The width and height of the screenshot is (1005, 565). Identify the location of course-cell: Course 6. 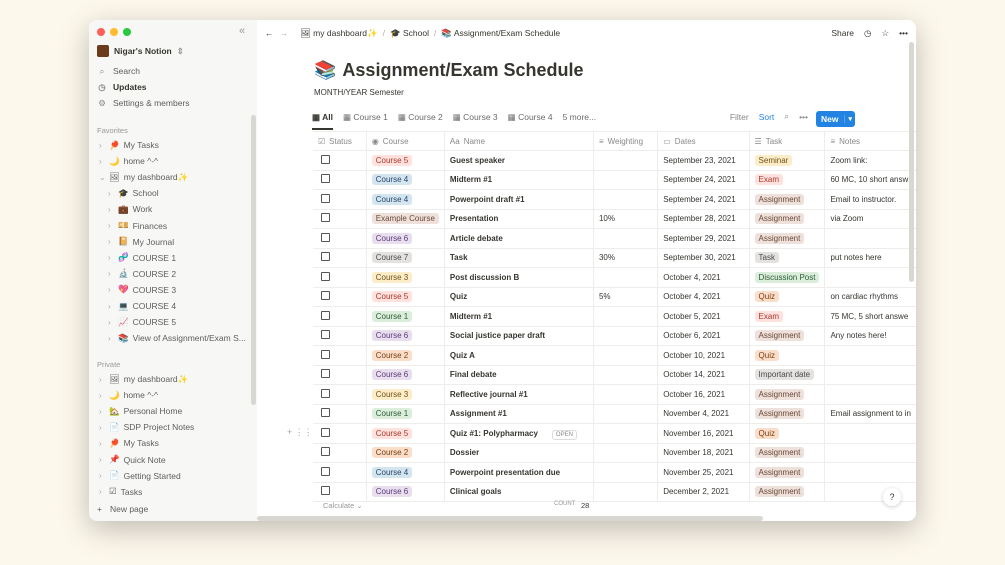
(405, 492).